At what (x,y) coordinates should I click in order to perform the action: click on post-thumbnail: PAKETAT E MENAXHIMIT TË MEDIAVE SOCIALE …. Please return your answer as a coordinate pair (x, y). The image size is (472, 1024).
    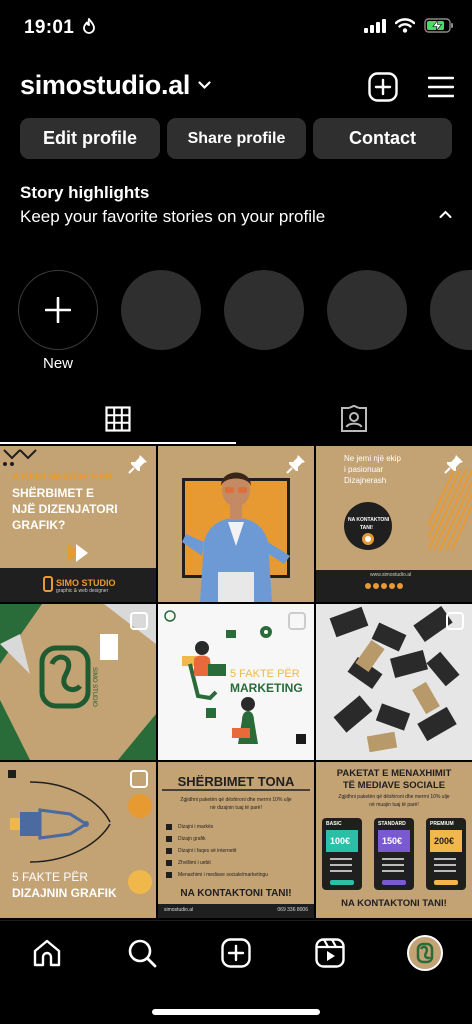
    Looking at the image, I should click on (394, 840).